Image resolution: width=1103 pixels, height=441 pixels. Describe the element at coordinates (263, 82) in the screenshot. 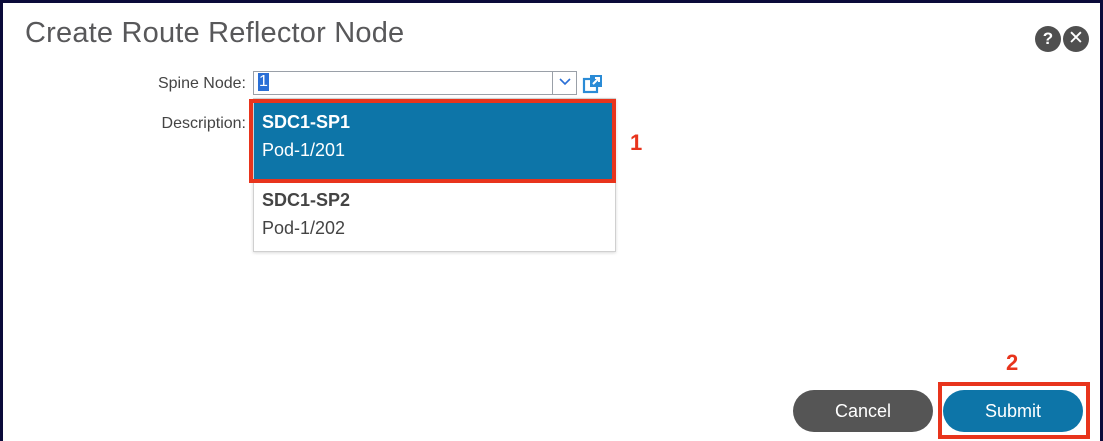

I see `spine-node-value: 1` at that location.